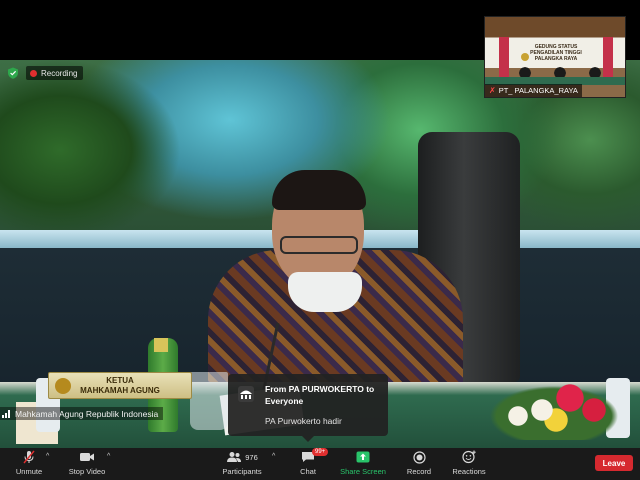 This screenshot has width=640, height=480. What do you see at coordinates (33, 73) in the screenshot?
I see `record-dot-icon` at bounding box center [33, 73].